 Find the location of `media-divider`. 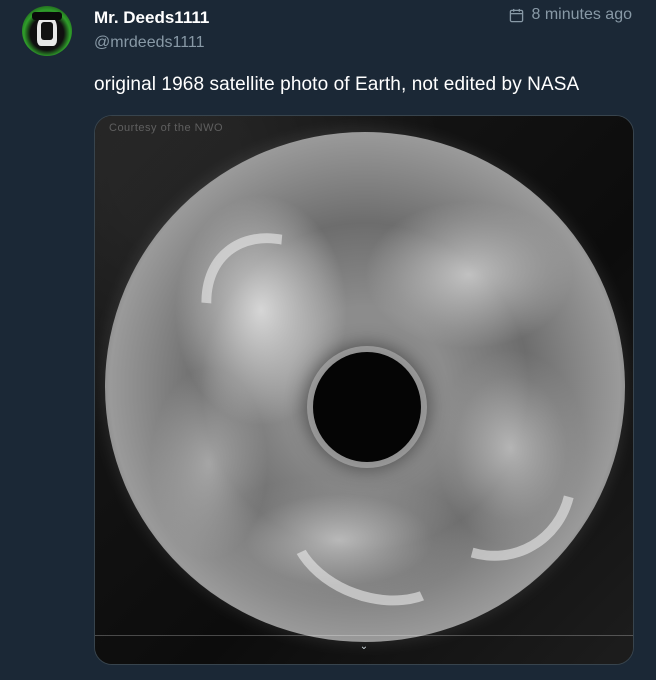

media-divider is located at coordinates (364, 635).